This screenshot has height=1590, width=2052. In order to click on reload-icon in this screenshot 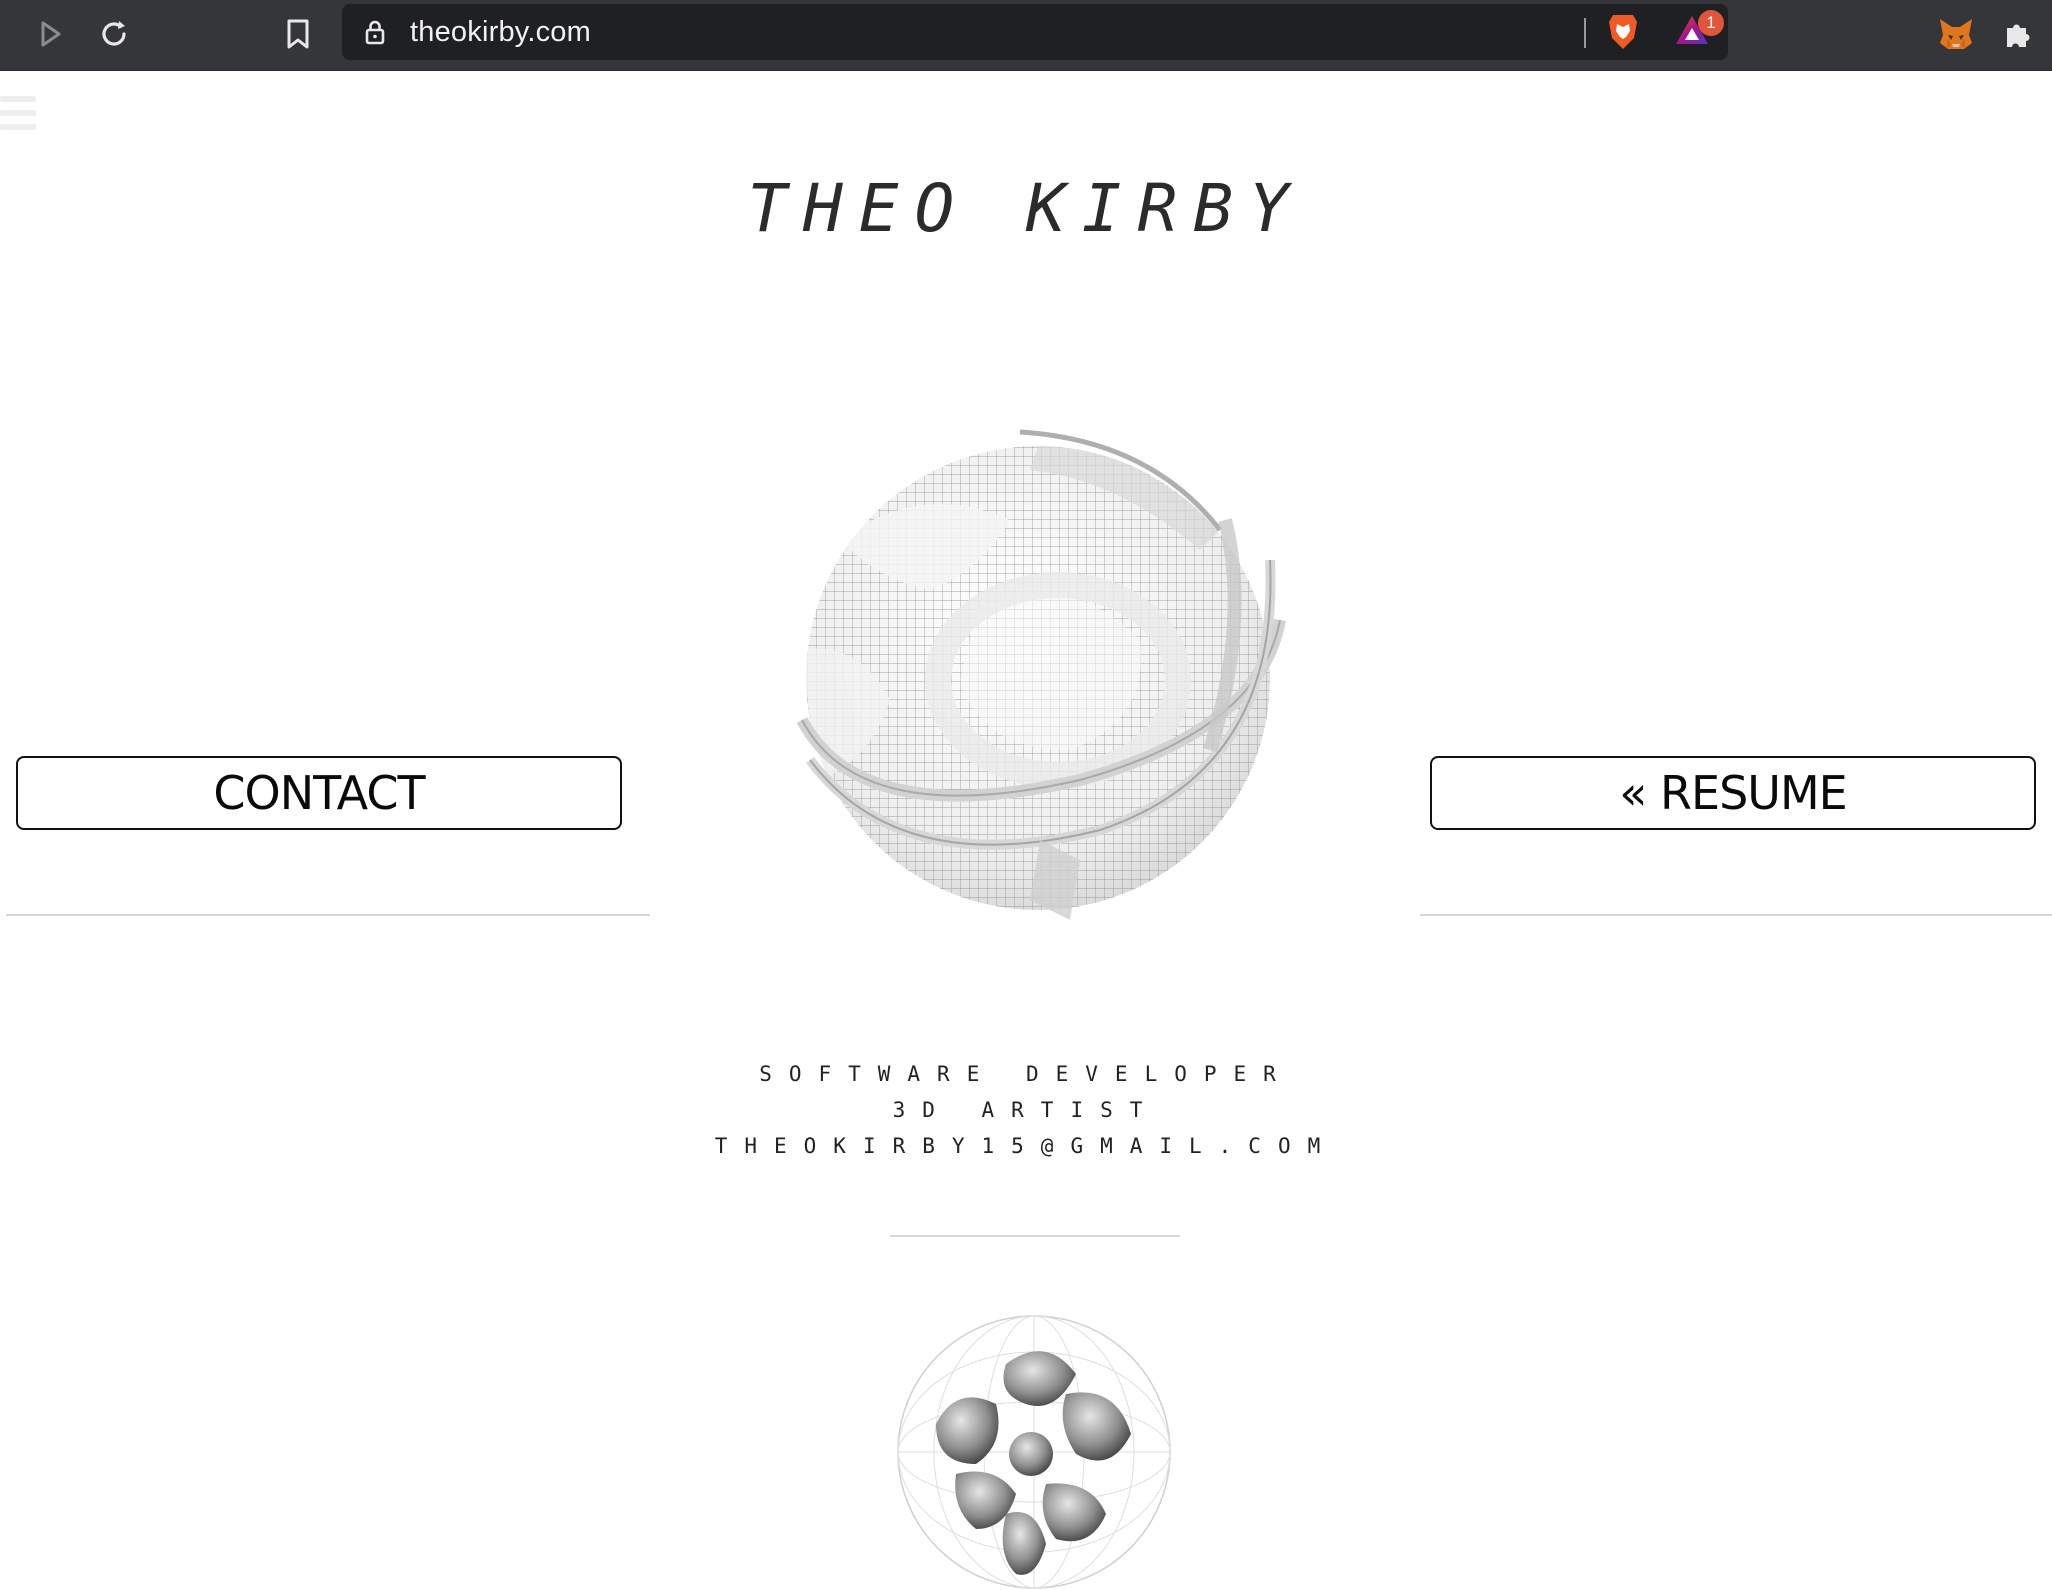, I will do `click(114, 34)`.